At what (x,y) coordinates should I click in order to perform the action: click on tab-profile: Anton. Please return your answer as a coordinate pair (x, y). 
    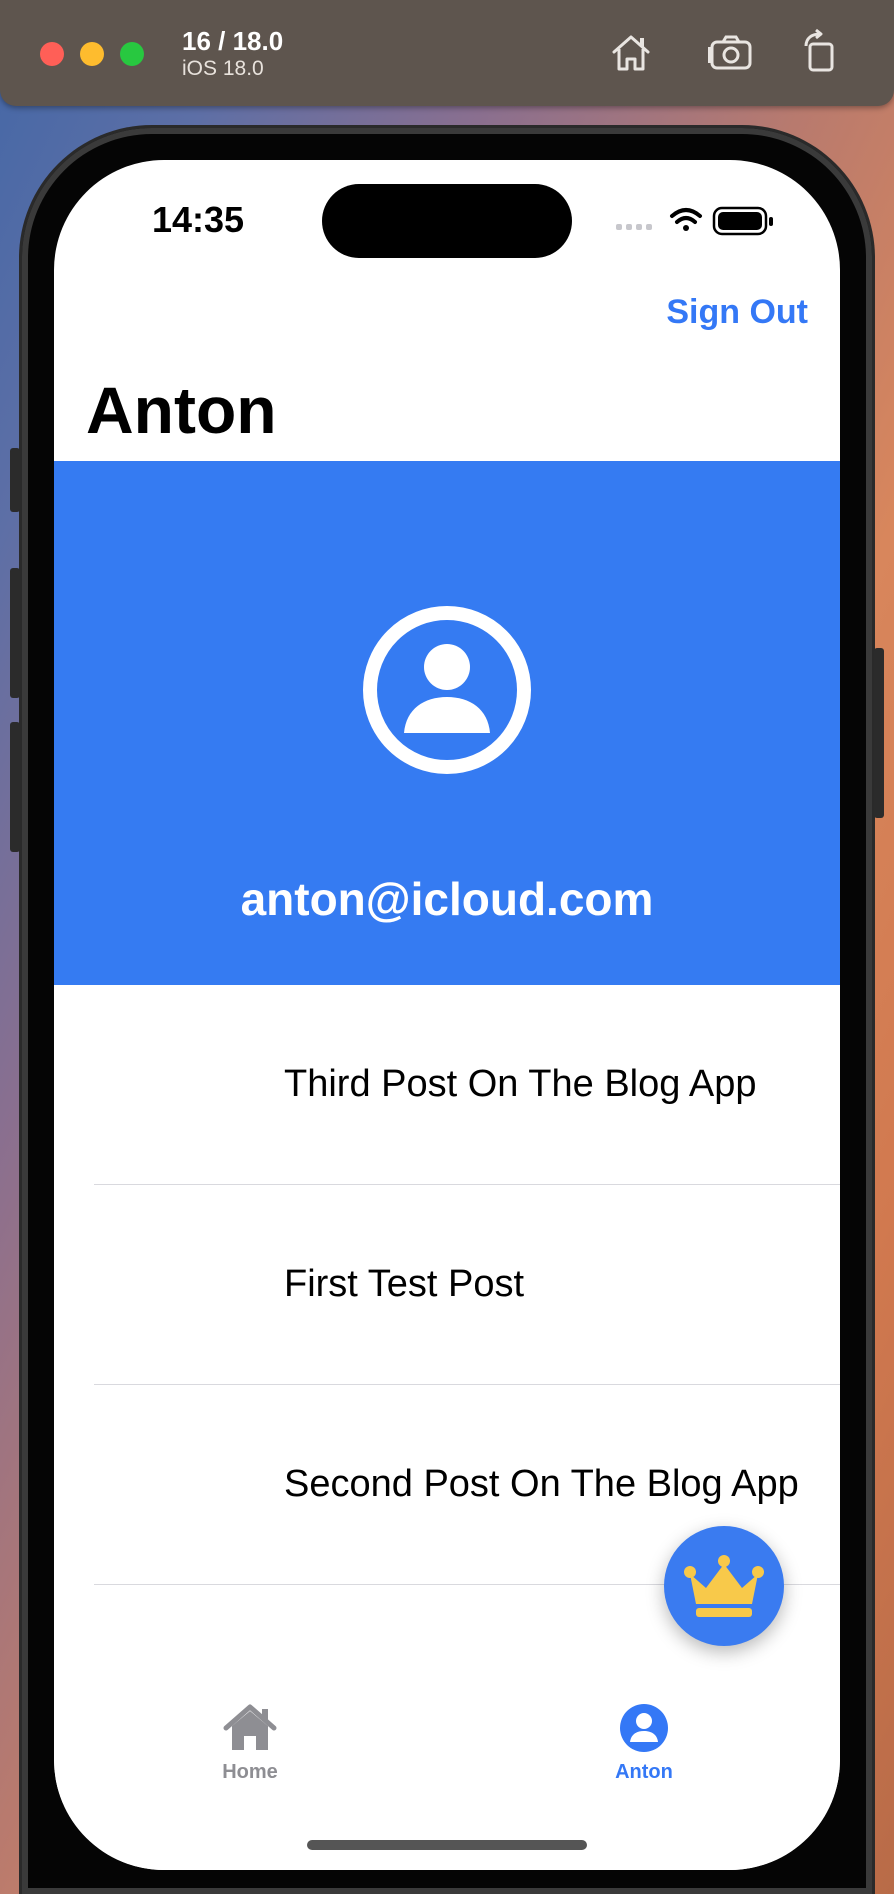
    Looking at the image, I should click on (644, 1740).